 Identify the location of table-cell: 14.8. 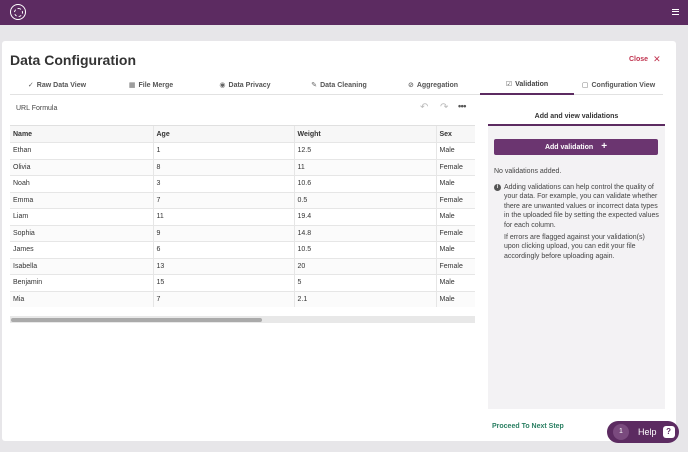
(365, 233).